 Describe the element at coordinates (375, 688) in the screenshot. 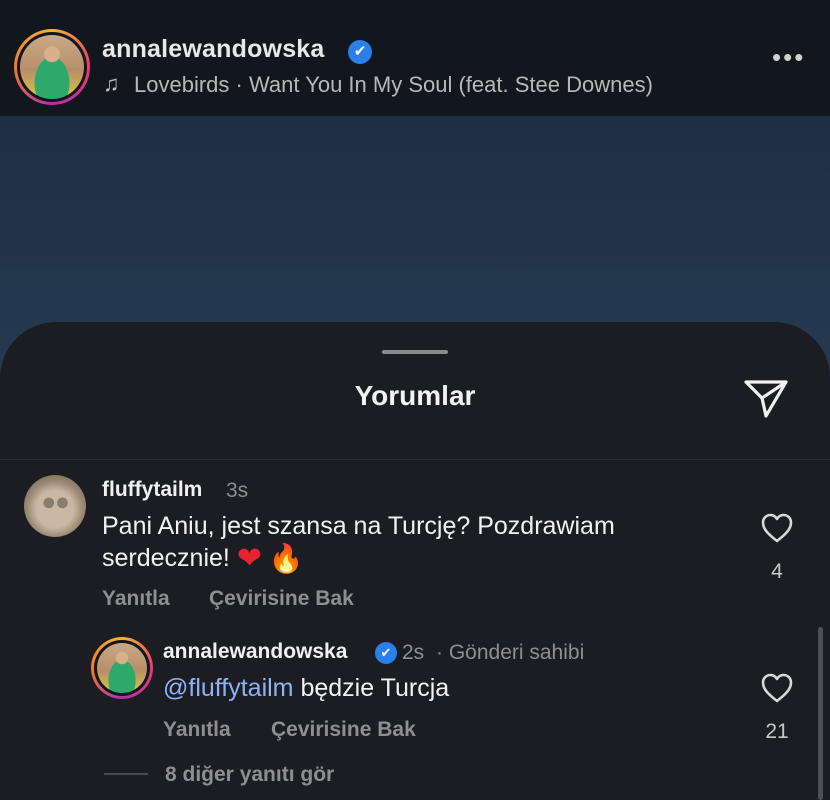

I see `reply-text-body: będzie Turcja` at that location.